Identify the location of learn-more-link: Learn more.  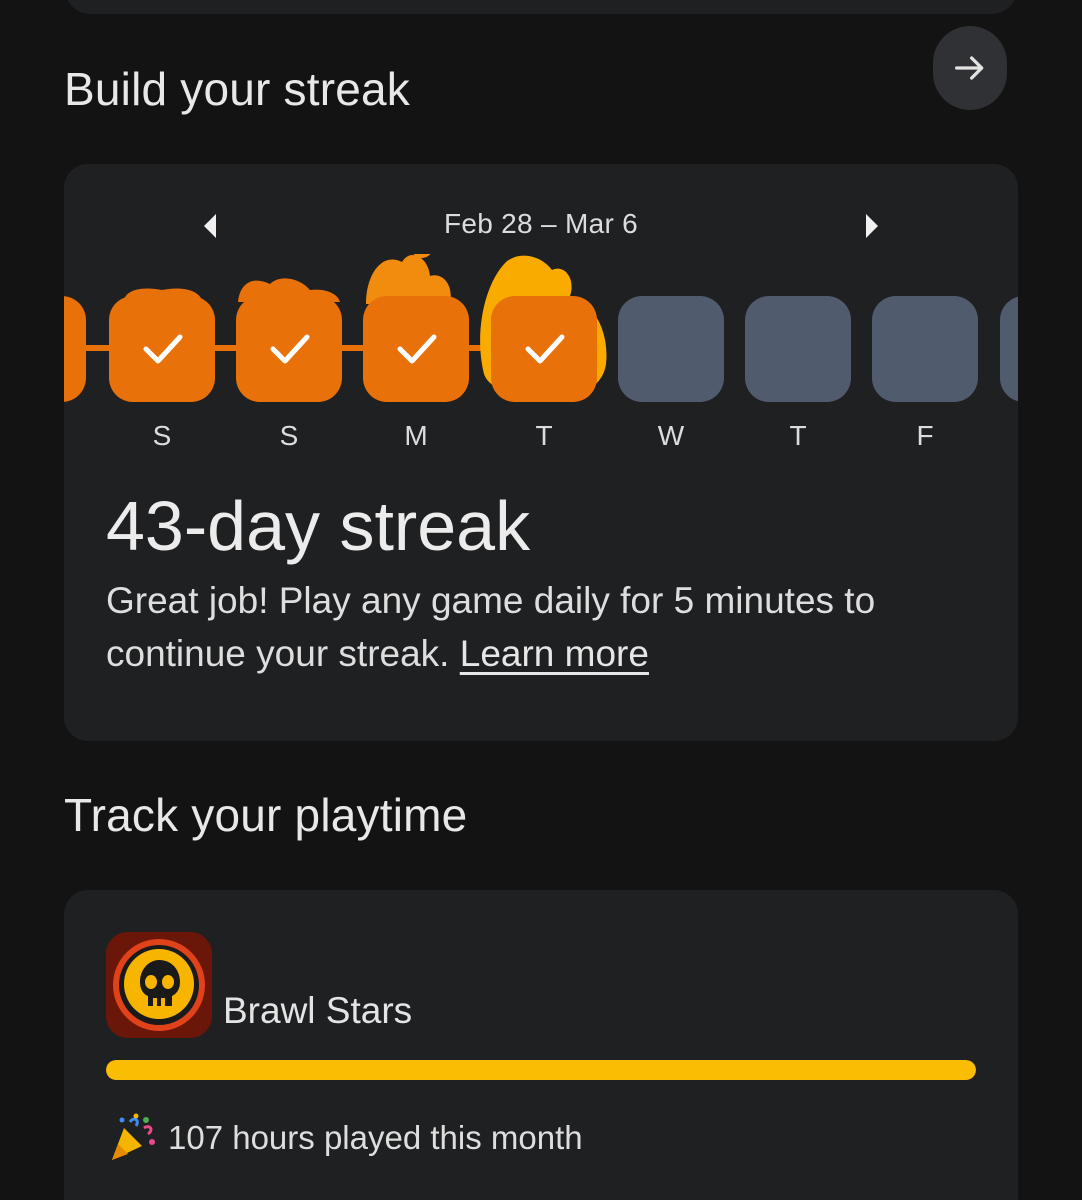
(554, 653).